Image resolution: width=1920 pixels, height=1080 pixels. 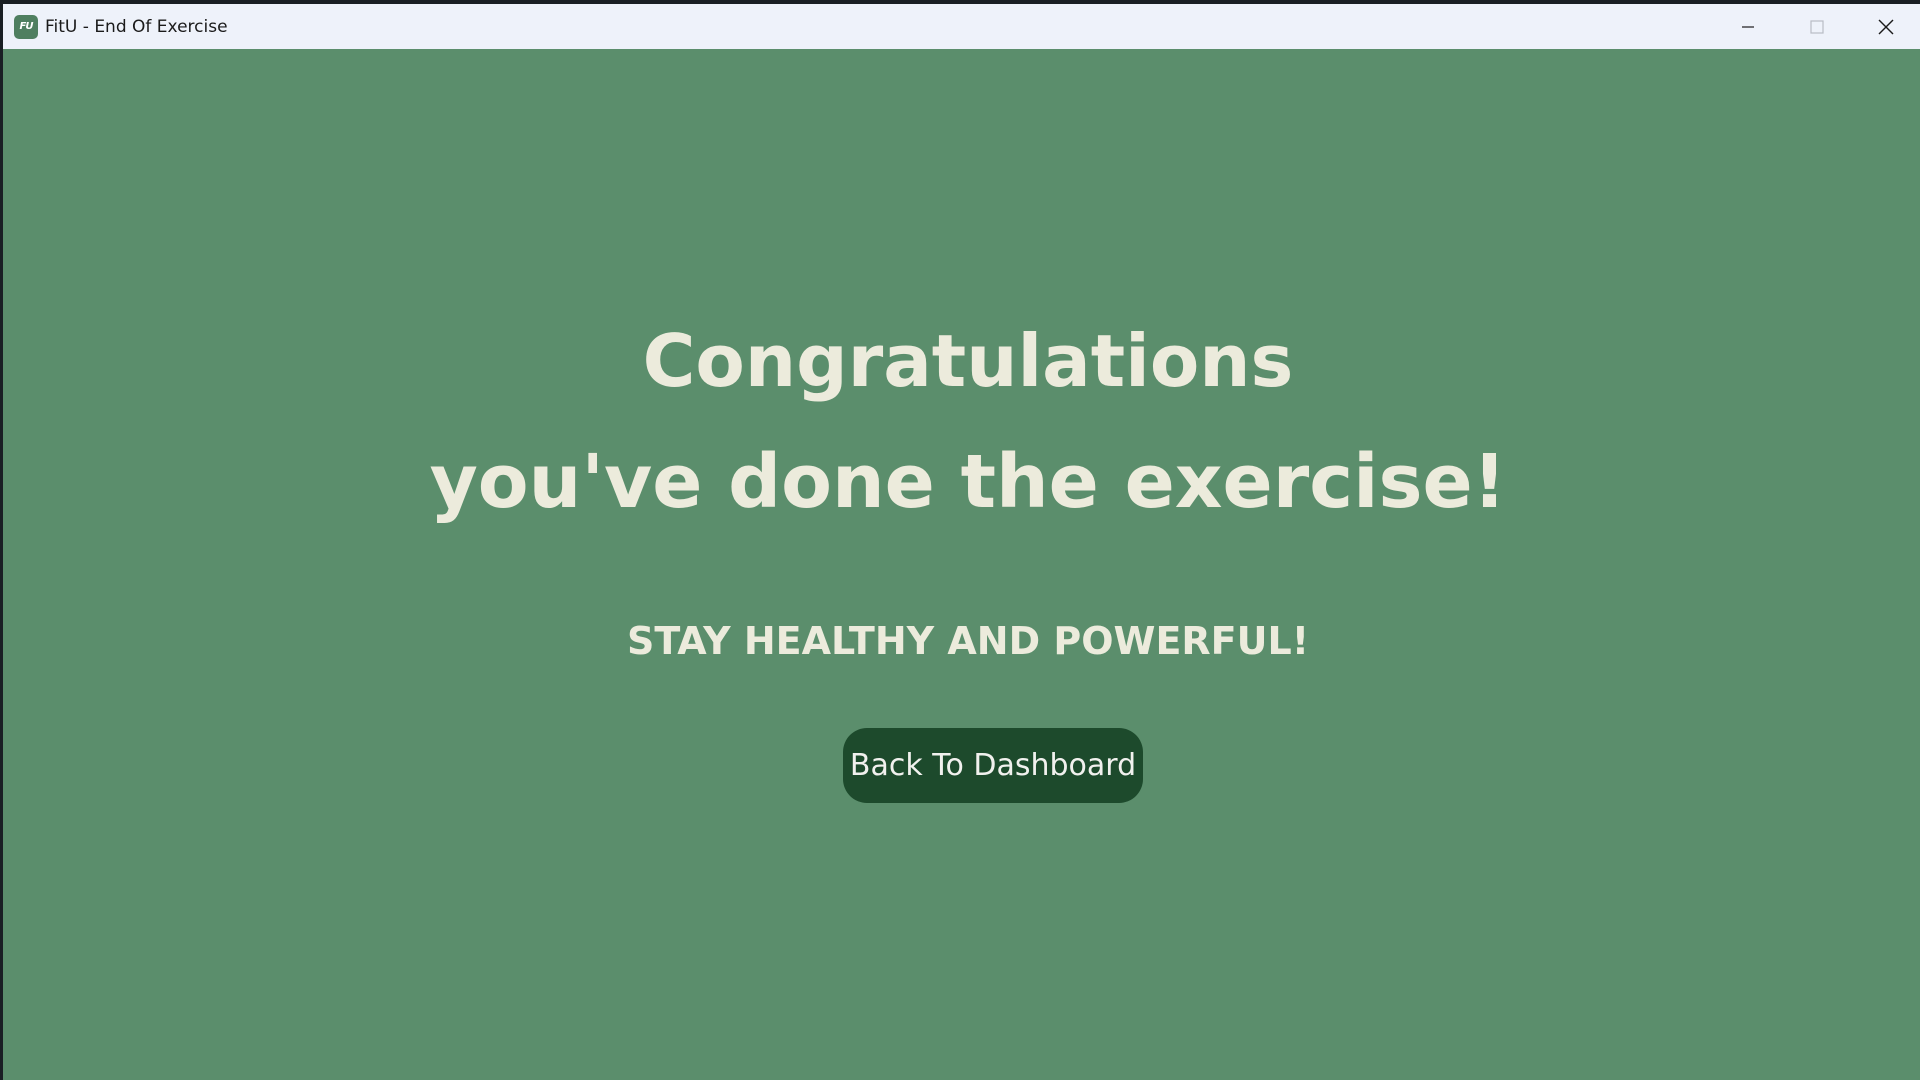 I want to click on back-to-dashboard-button: Back To Dashboard, so click(x=993, y=765).